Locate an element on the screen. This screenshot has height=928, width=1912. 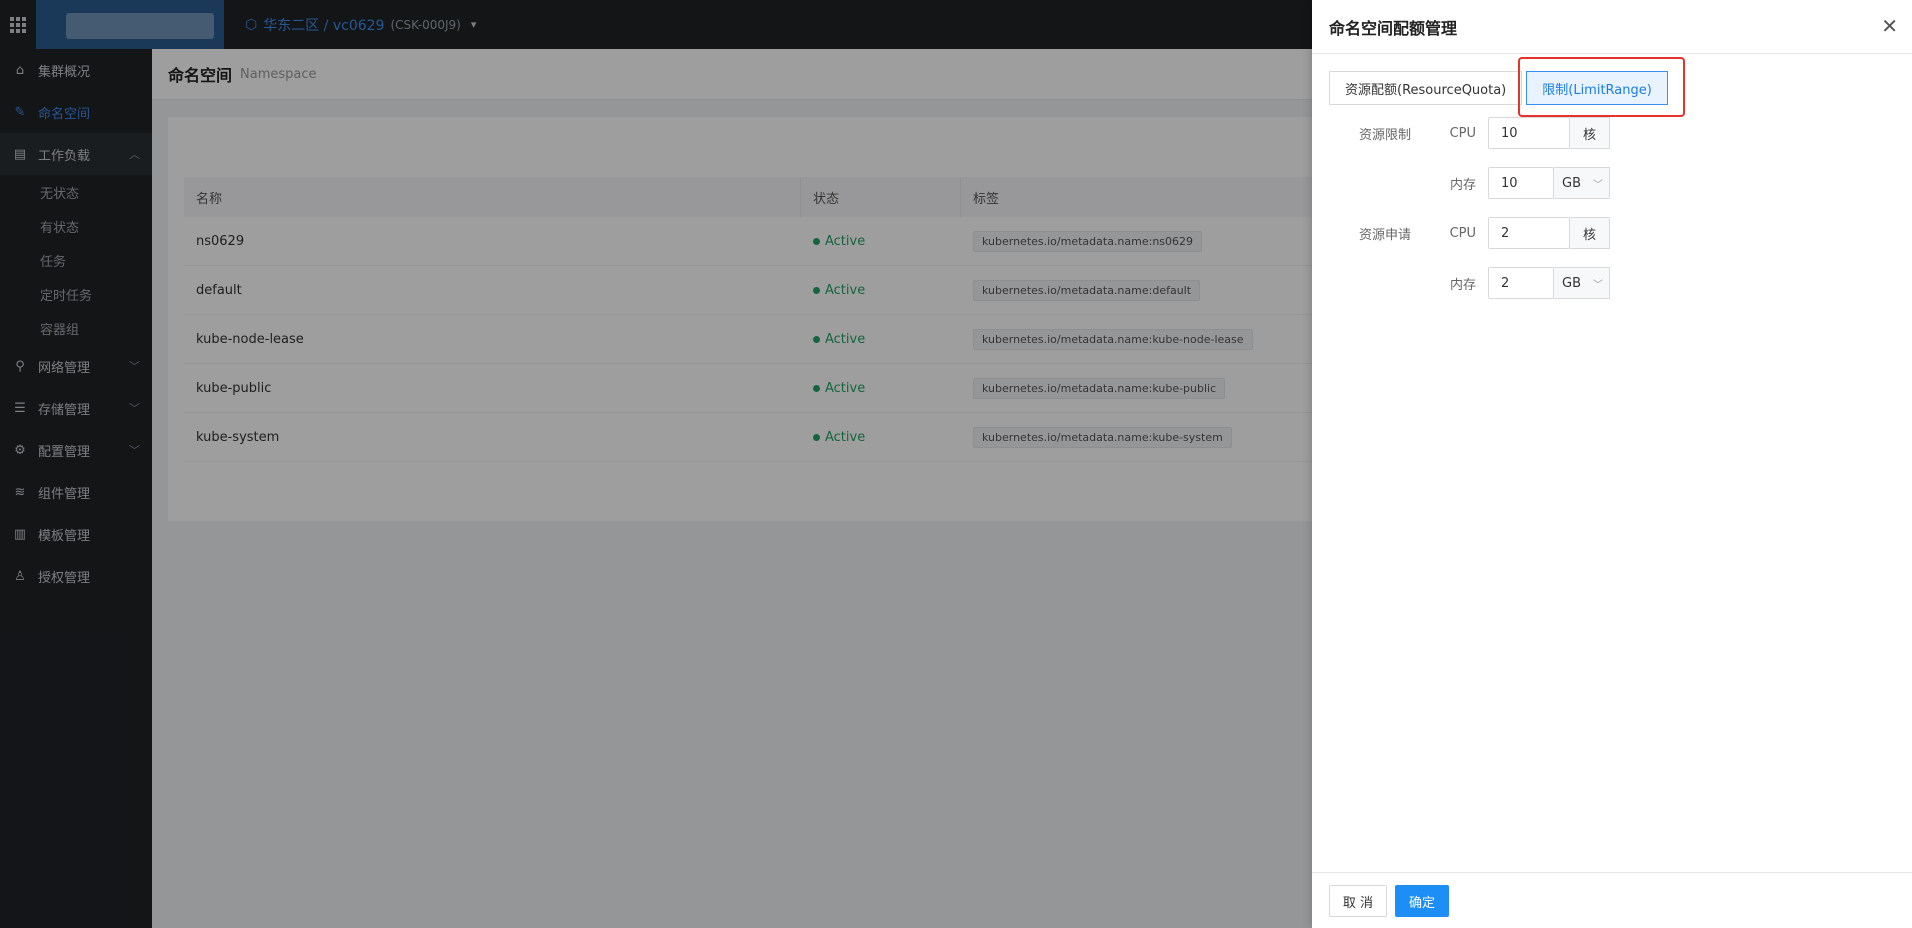
limit-cpu-row: 资源限制 CPU 10 核 is located at coordinates (1612, 133).